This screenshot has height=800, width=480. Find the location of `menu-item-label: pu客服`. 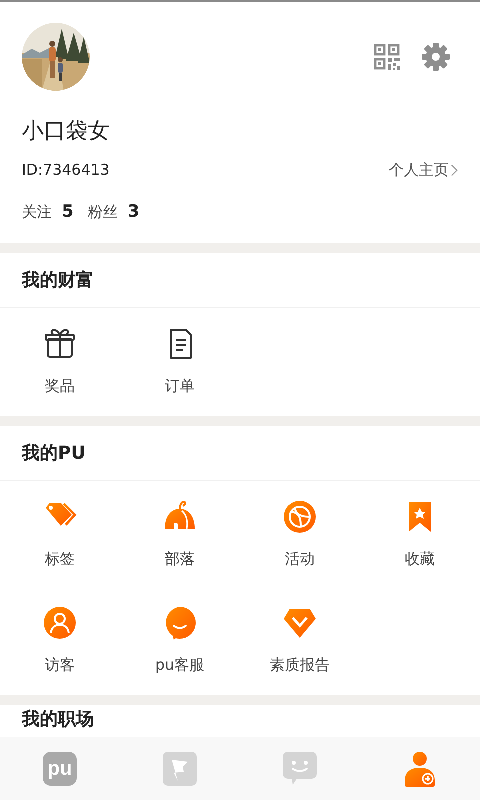

menu-item-label: pu客服 is located at coordinates (180, 665).